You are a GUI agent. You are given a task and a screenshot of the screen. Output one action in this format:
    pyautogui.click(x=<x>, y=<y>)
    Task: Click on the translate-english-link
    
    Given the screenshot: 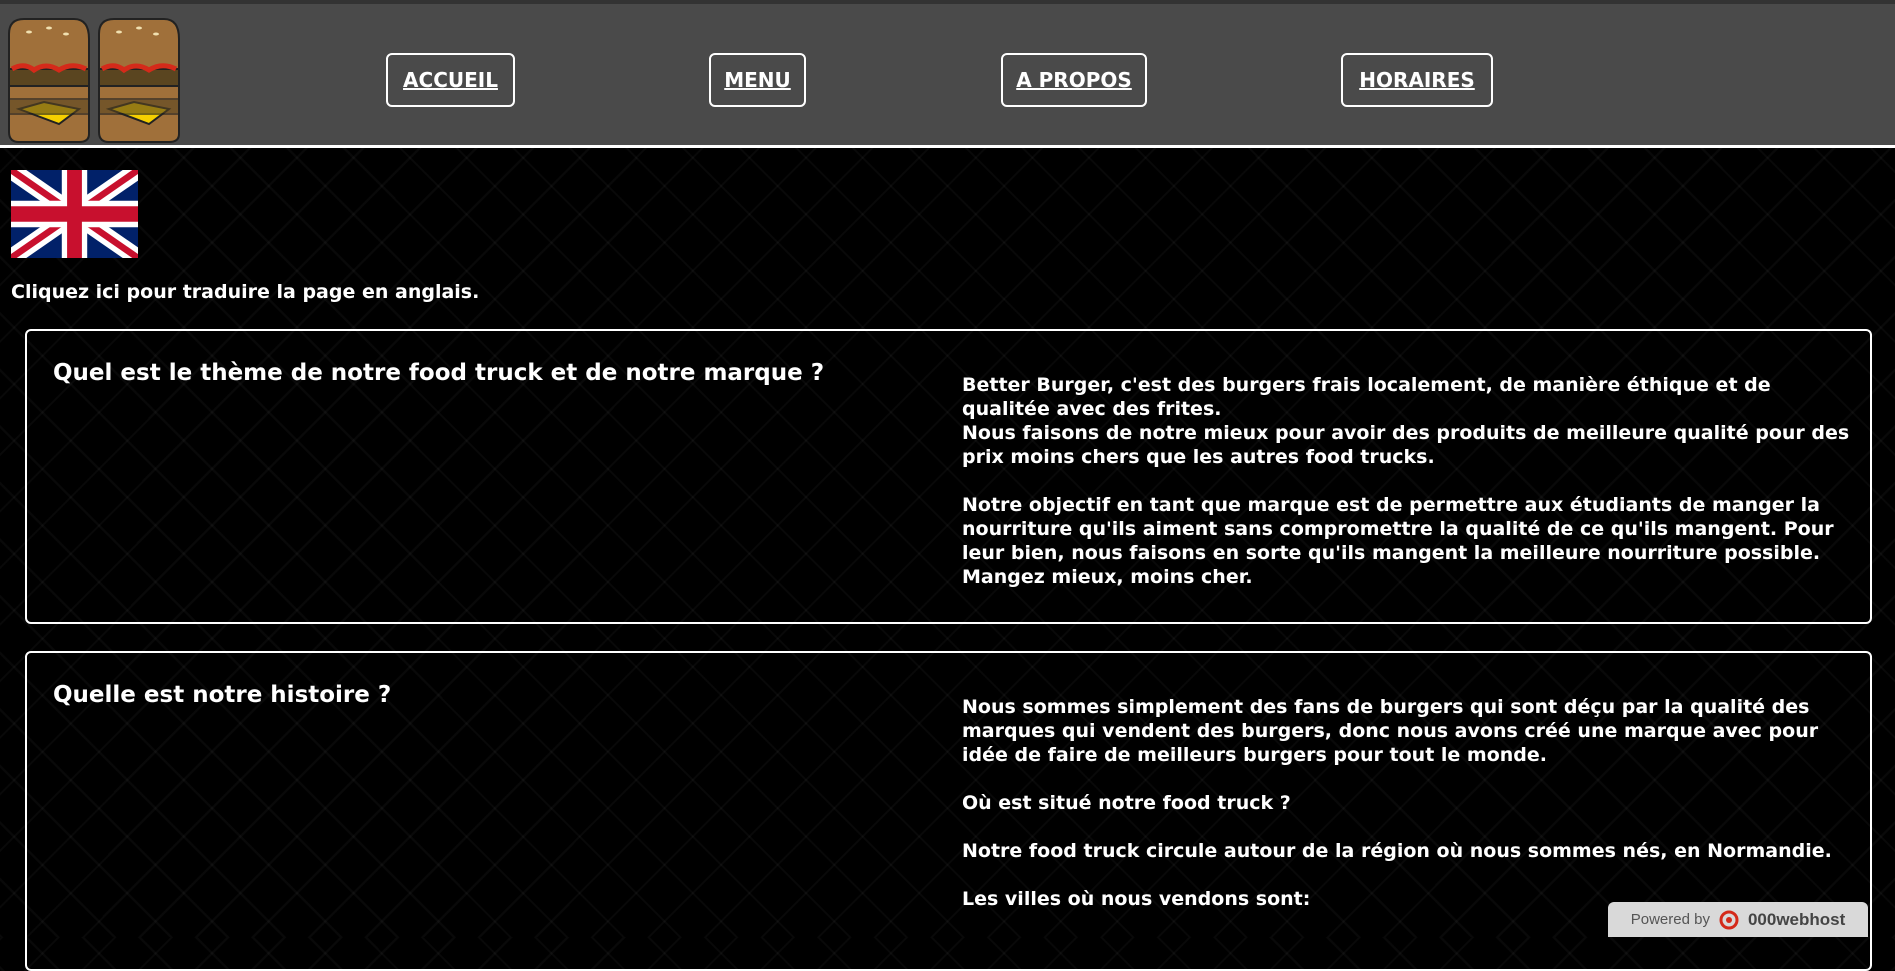 What is the action you would take?
    pyautogui.click(x=74, y=214)
    